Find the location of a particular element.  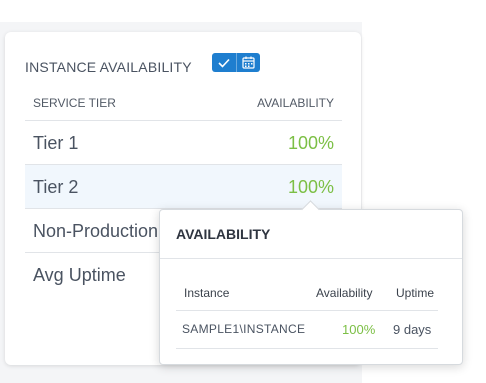

view-toggle is located at coordinates (236, 62).